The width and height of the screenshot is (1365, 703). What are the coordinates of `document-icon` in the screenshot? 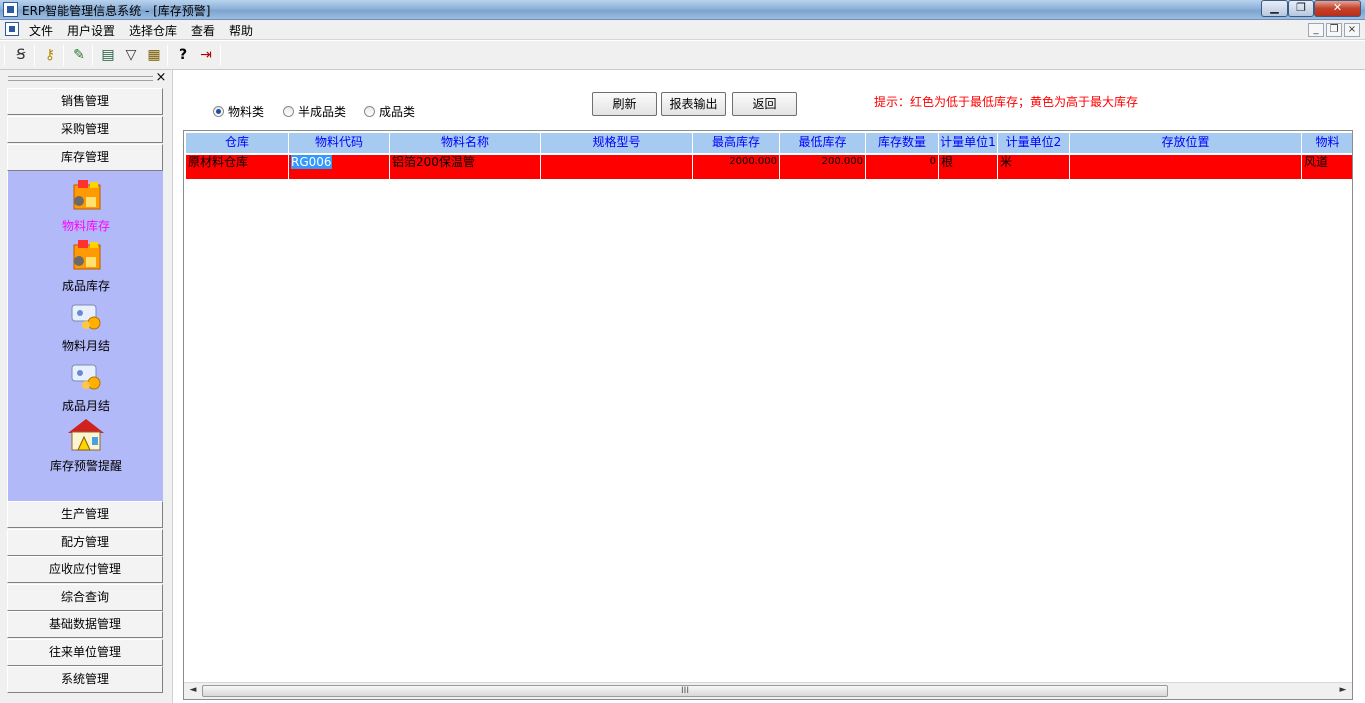 It's located at (12, 29).